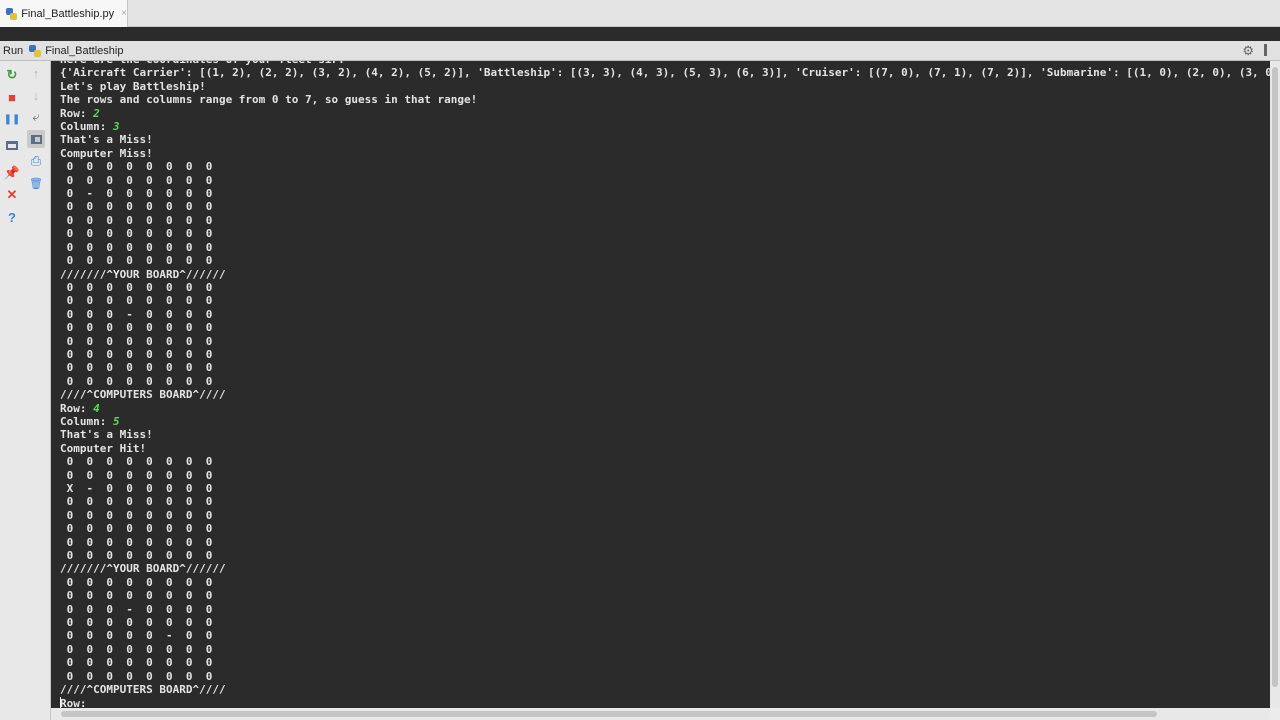 The image size is (1280, 720). Describe the element at coordinates (12, 390) in the screenshot. I see `run-toolbar-primary: ↻ ■ ❚❚ 📌 ✕ ?` at that location.